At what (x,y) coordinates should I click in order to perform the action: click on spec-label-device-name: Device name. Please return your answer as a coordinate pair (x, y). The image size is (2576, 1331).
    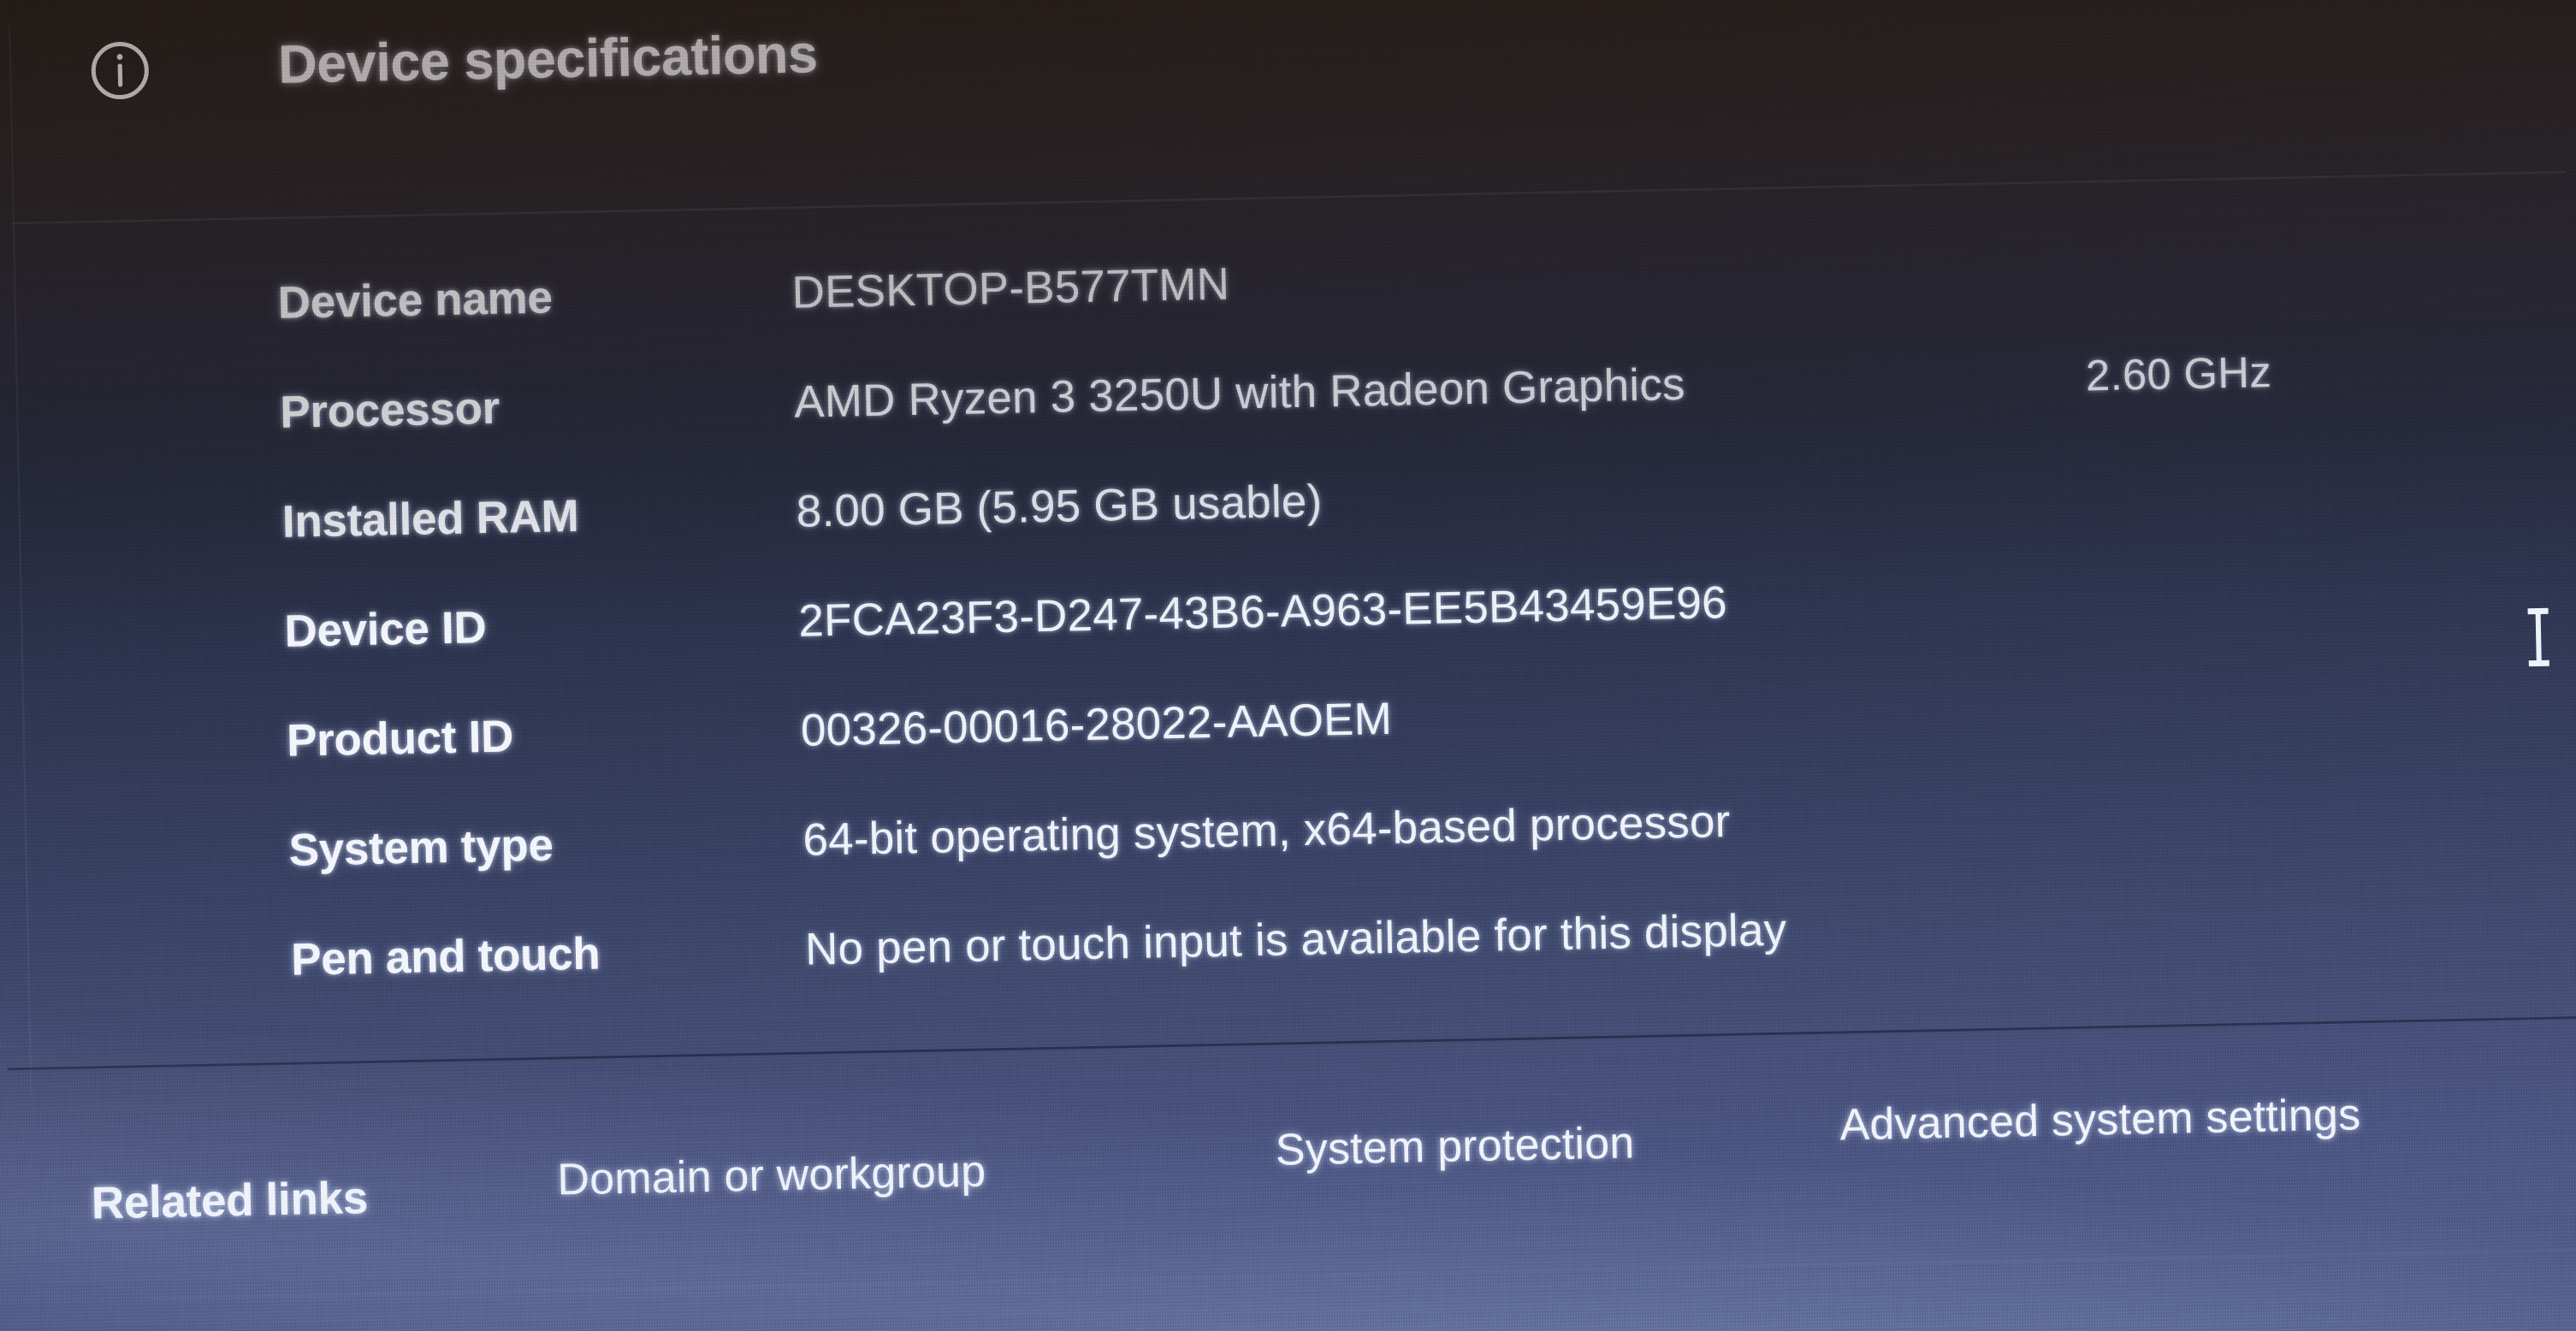
    Looking at the image, I should click on (415, 300).